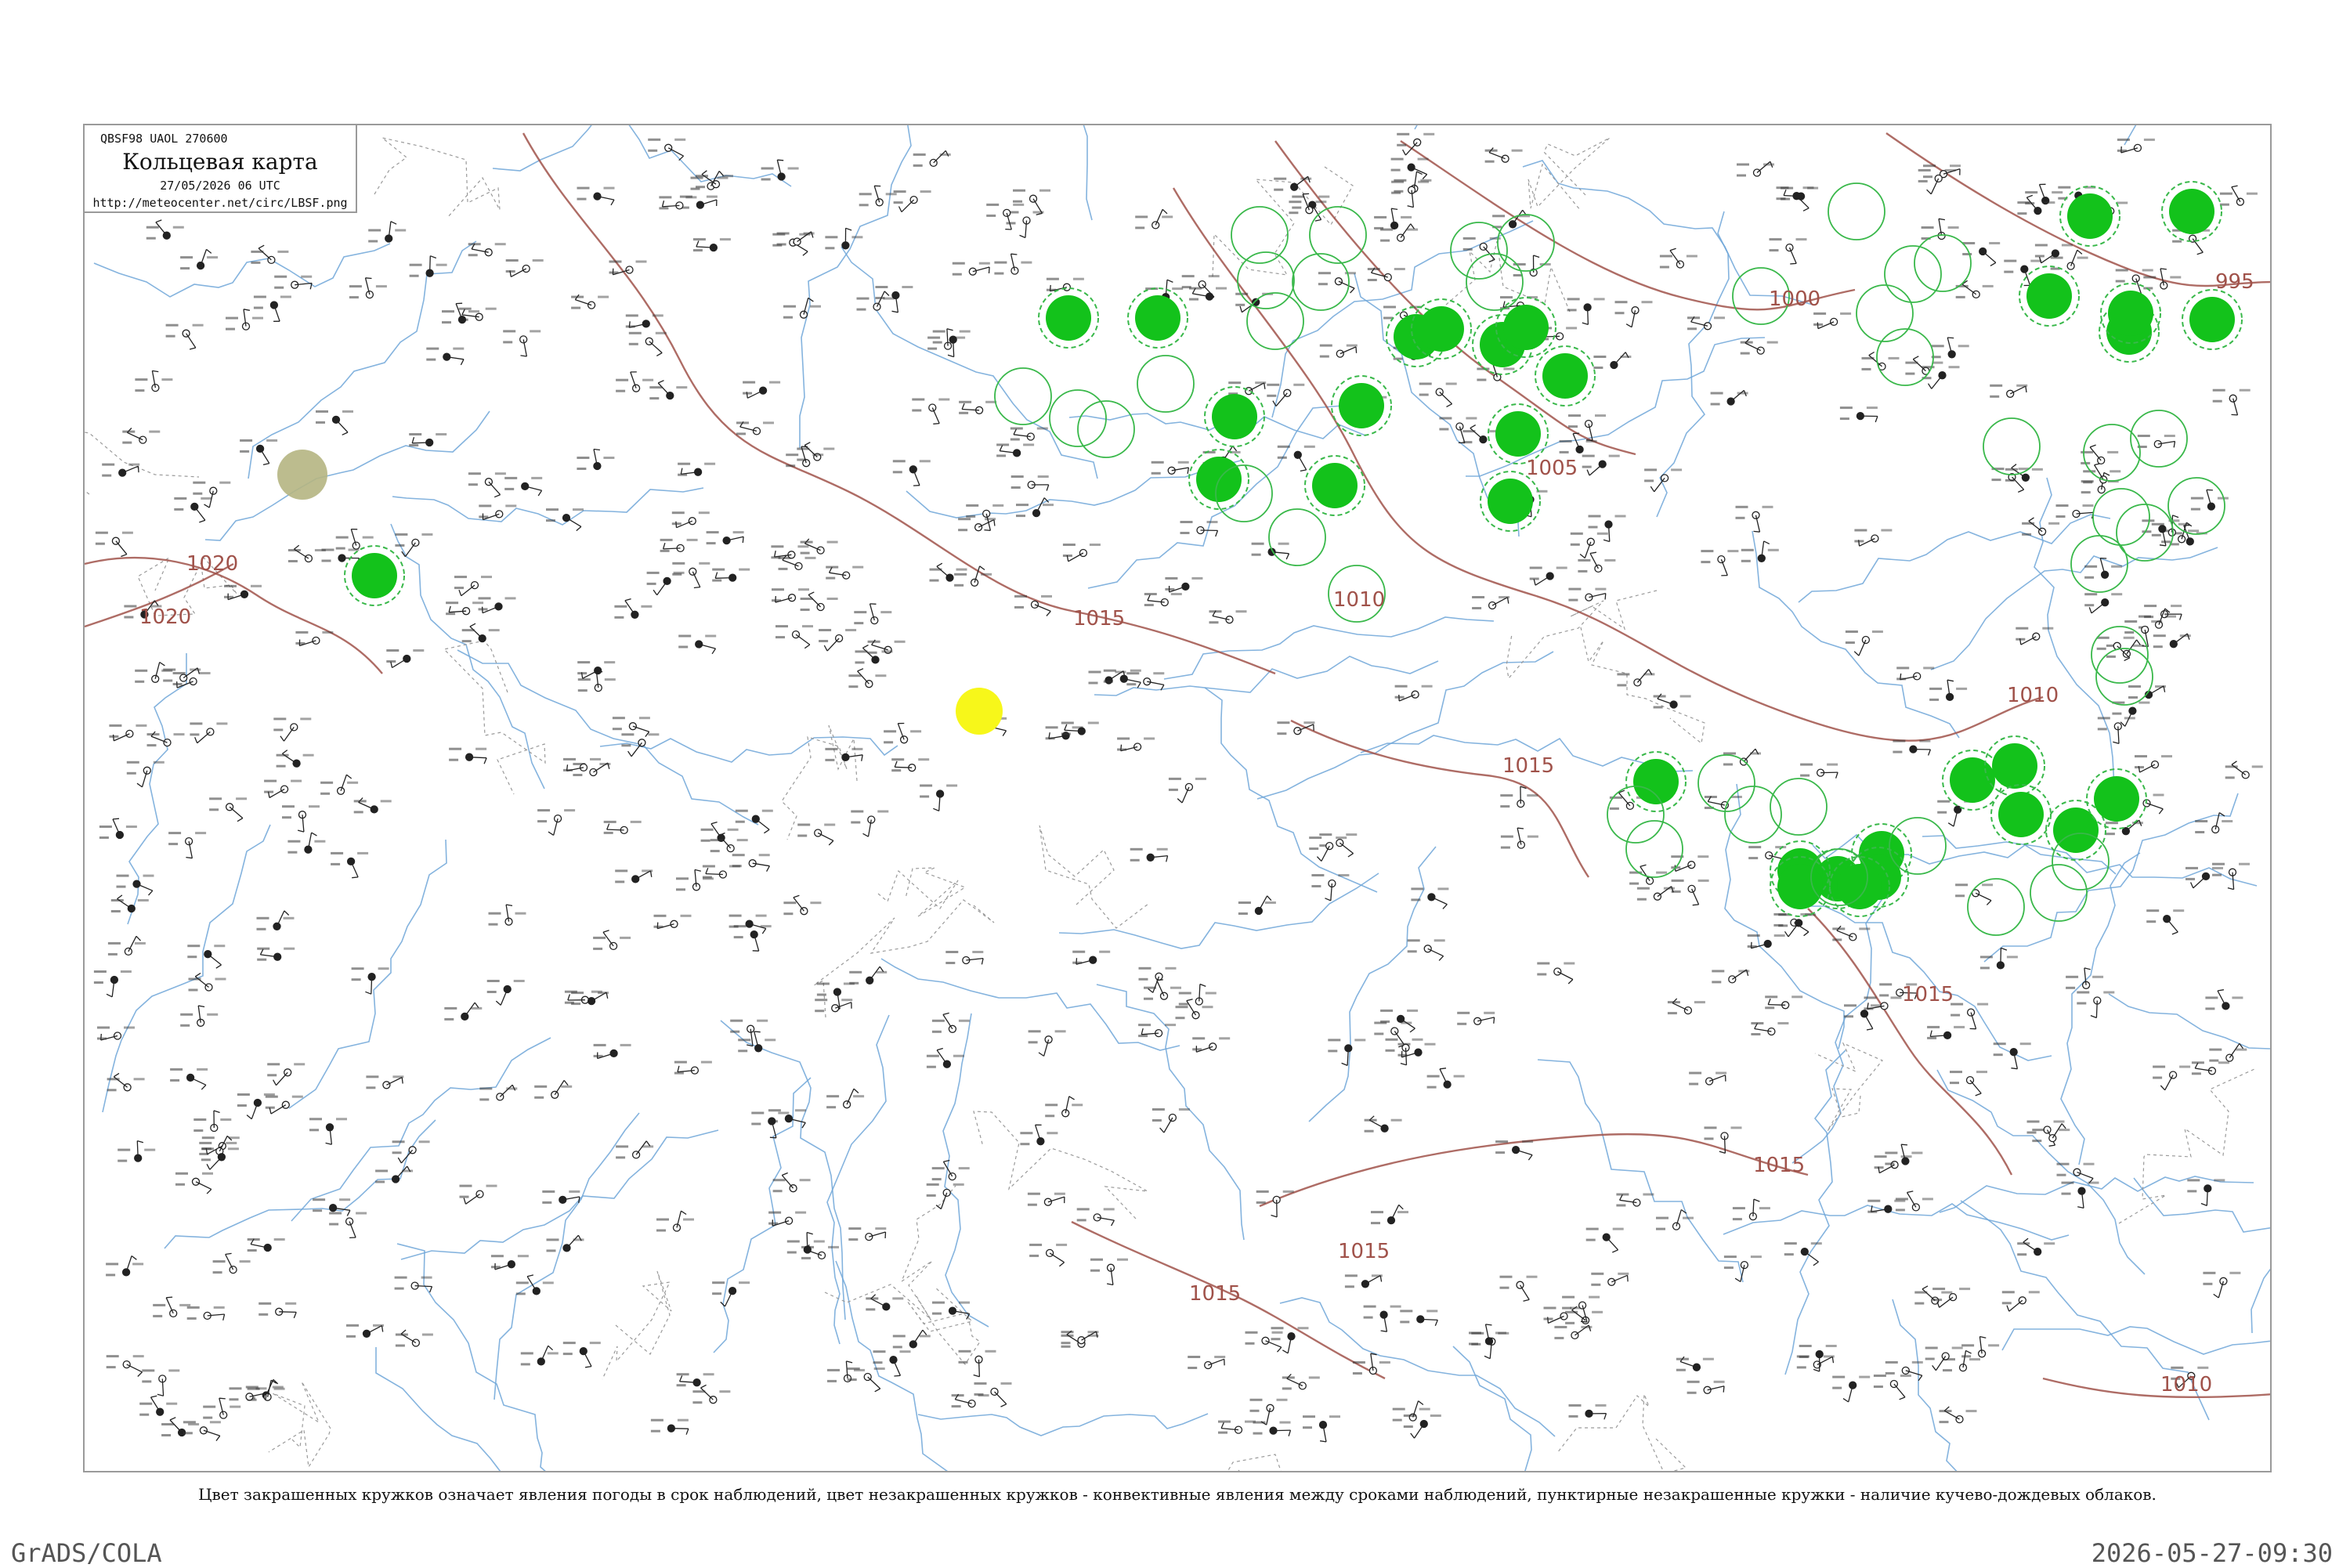 This screenshot has height=1568, width=2350. Describe the element at coordinates (2186, 1146) in the screenshot. I see `border-line` at that location.